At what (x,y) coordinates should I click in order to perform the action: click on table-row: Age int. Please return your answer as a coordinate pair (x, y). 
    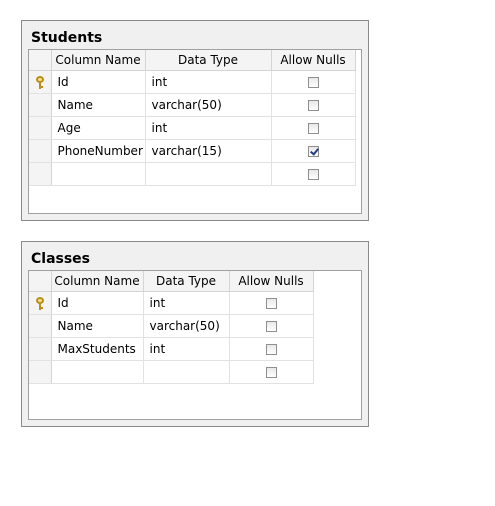
    Looking at the image, I should click on (192, 128).